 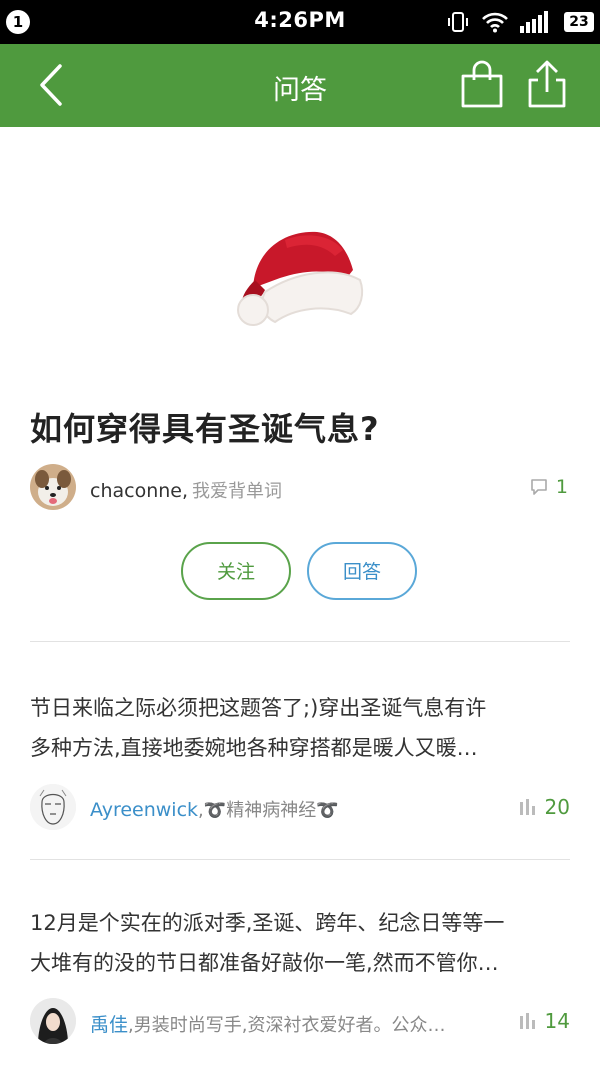 I want to click on answer-author-row: 禹佳,男装时尚写手,资深衬衣爱好者。公众… 14, so click(x=300, y=1022).